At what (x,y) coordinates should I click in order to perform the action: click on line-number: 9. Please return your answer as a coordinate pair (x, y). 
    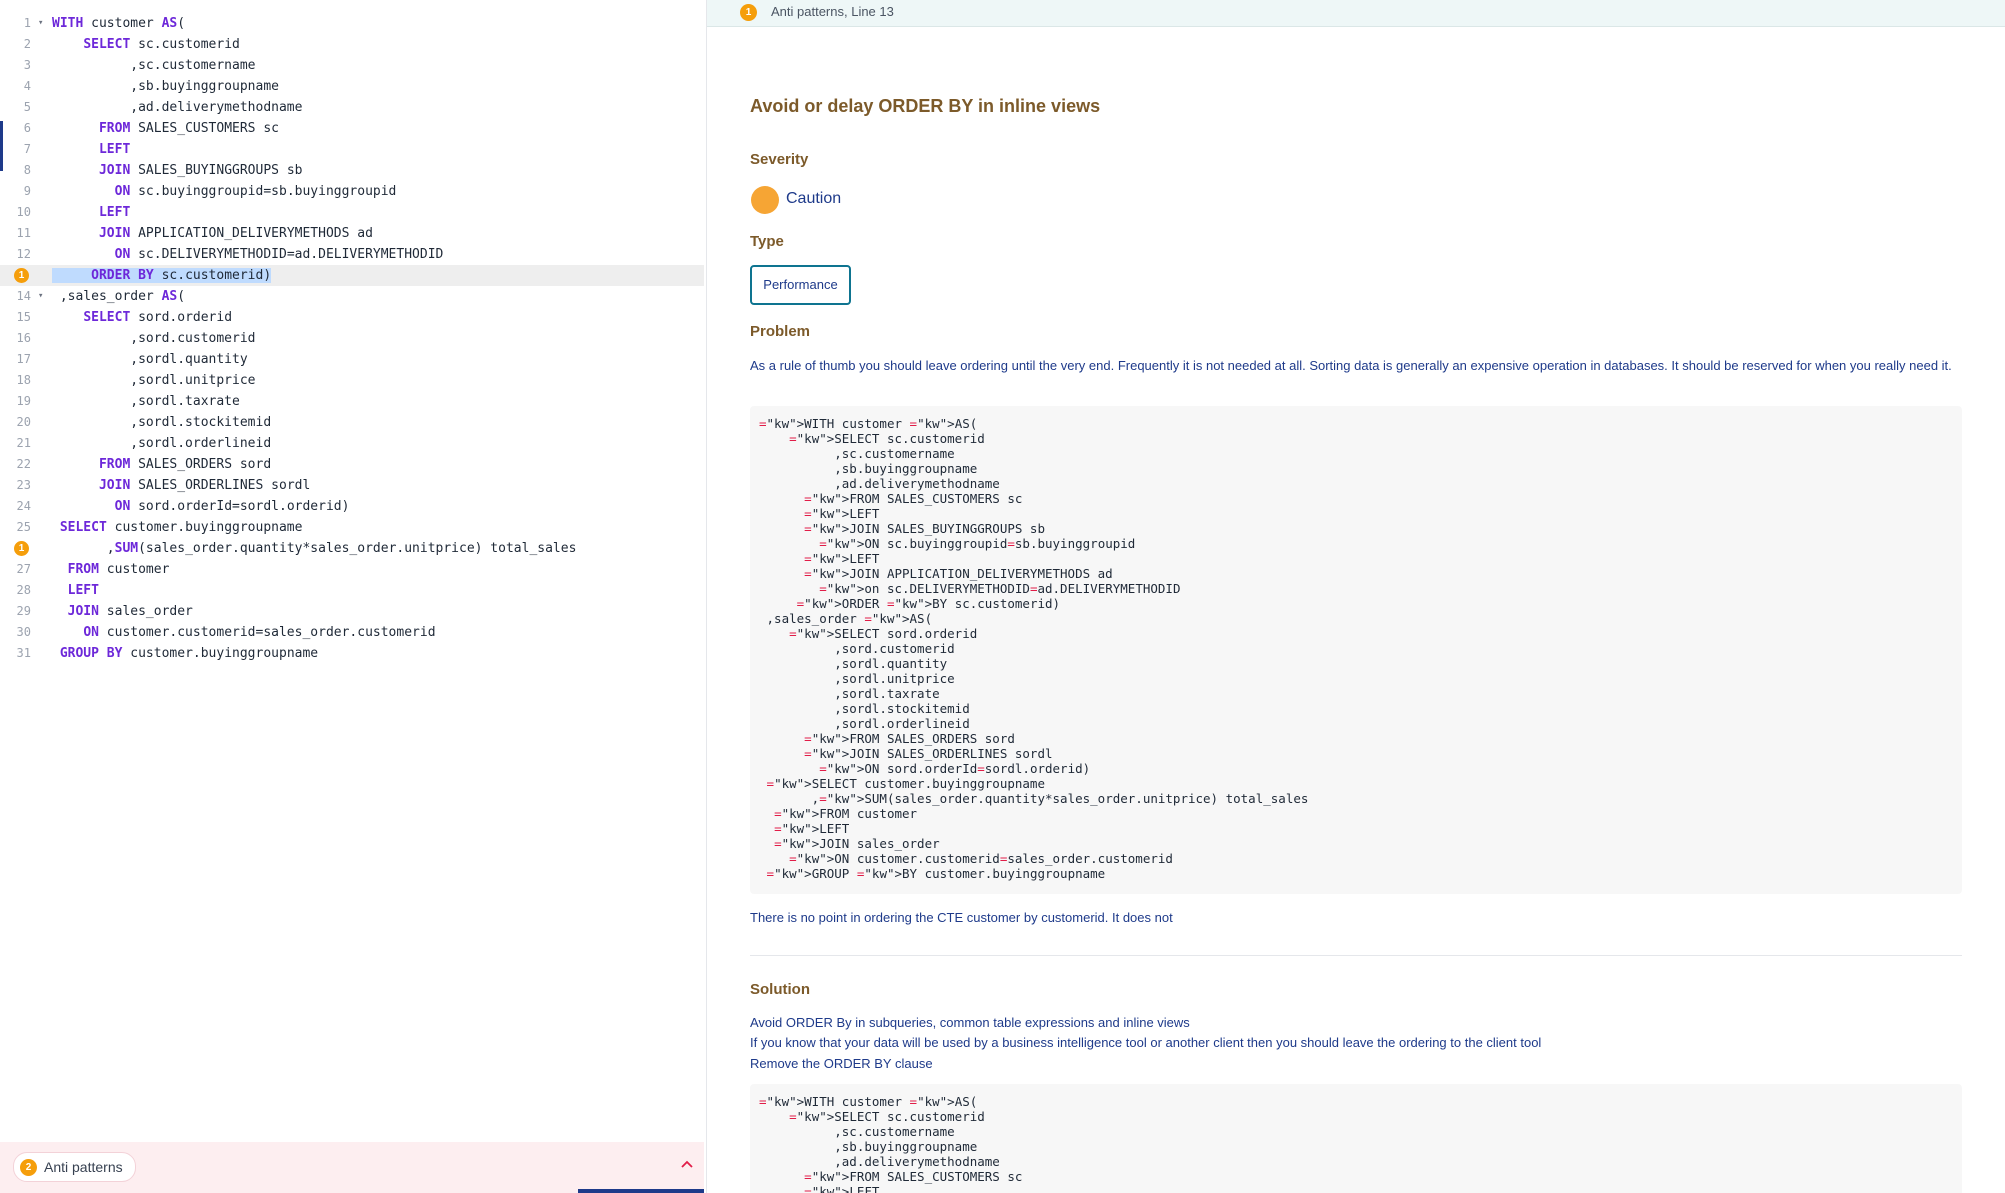
    Looking at the image, I should click on (27, 191).